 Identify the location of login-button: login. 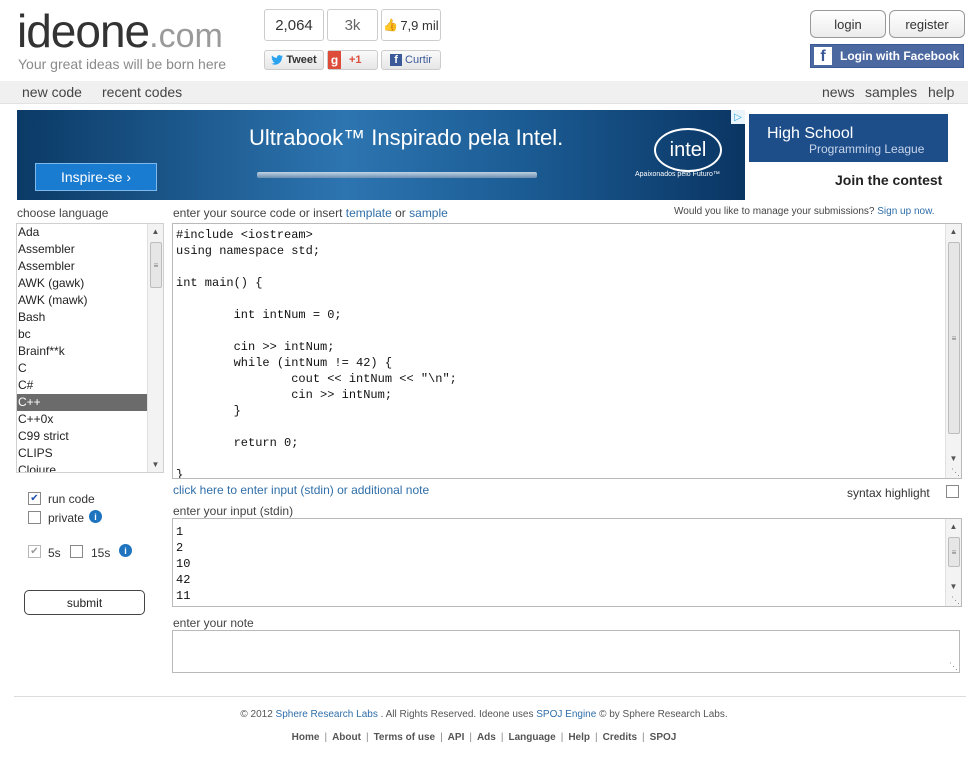
(848, 24).